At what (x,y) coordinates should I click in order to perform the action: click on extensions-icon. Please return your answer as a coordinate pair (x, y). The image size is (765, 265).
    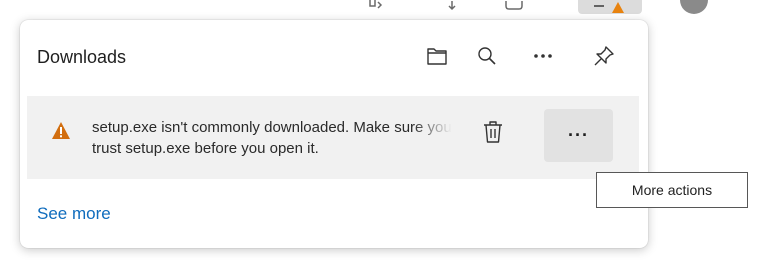
    Looking at the image, I should click on (378, 7).